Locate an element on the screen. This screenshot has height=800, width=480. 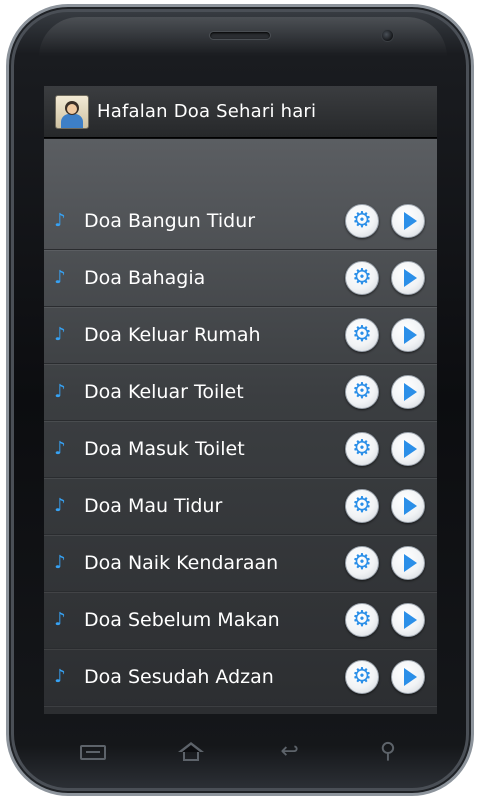
menu-icon is located at coordinates (93, 752).